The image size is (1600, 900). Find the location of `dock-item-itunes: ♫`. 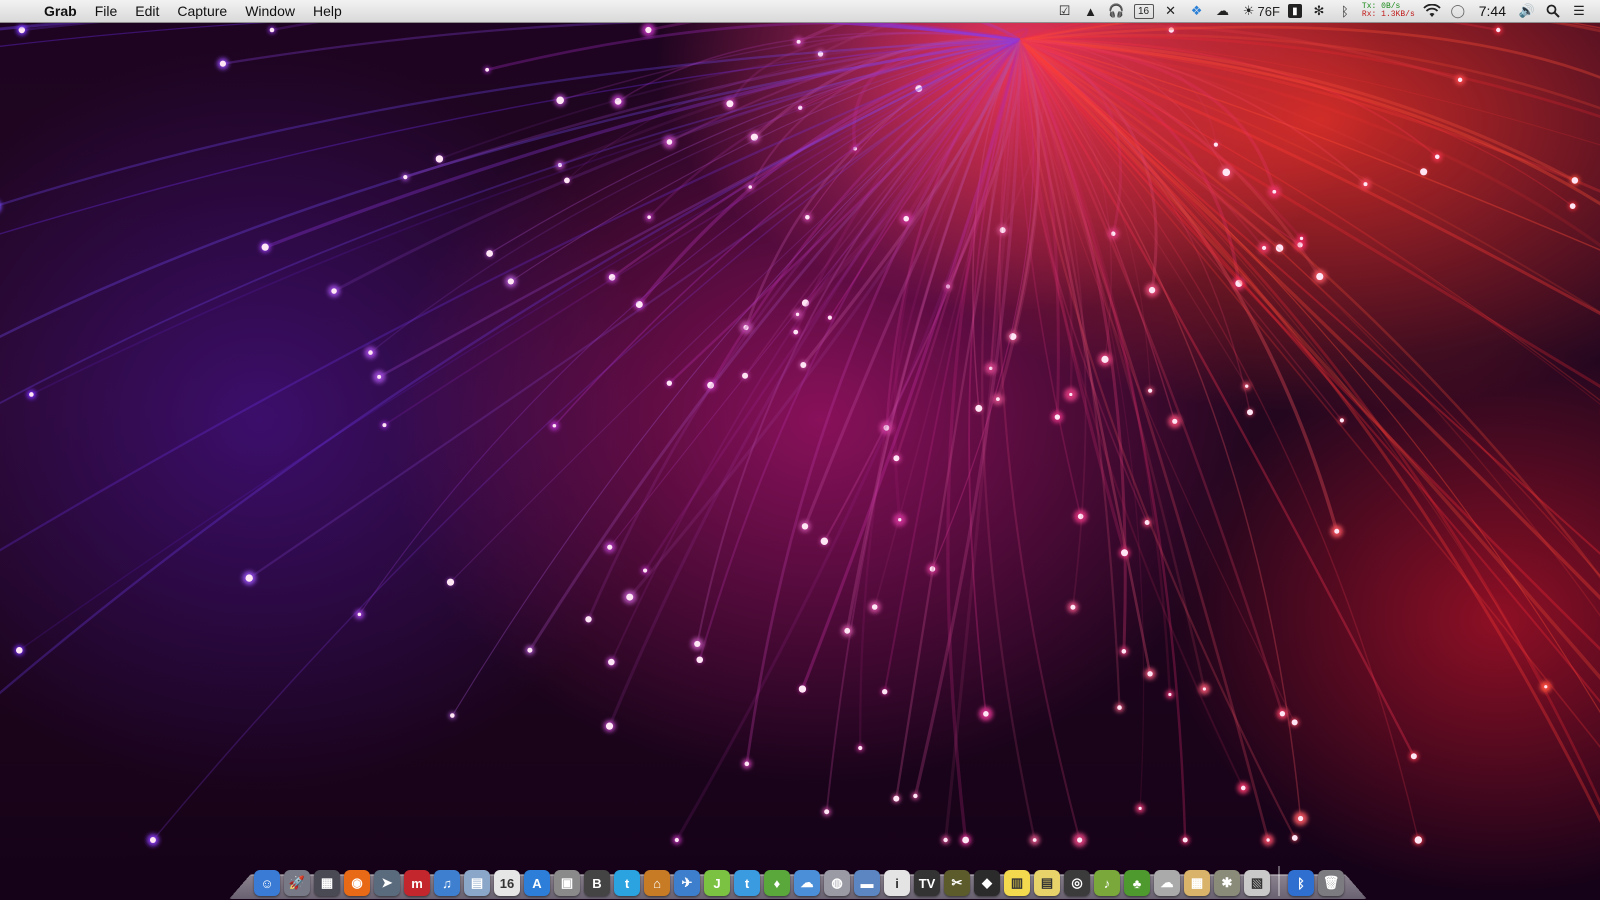

dock-item-itunes: ♫ is located at coordinates (447, 883).